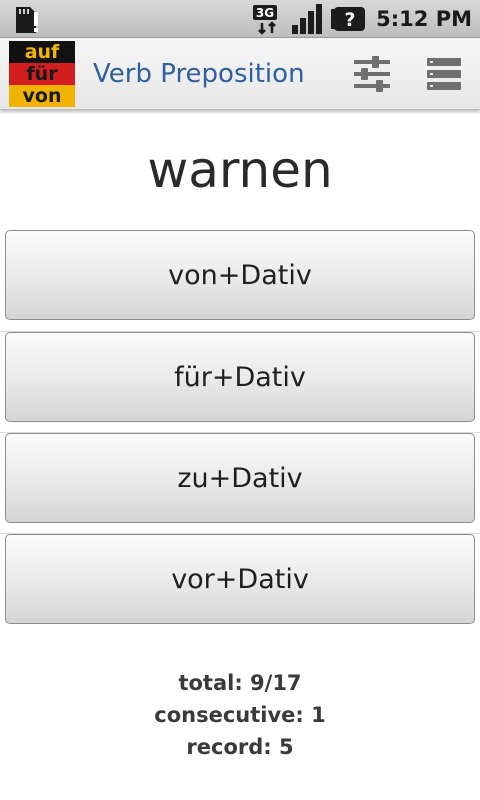  What do you see at coordinates (27, 20) in the screenshot?
I see `sd-card-warning-icon` at bounding box center [27, 20].